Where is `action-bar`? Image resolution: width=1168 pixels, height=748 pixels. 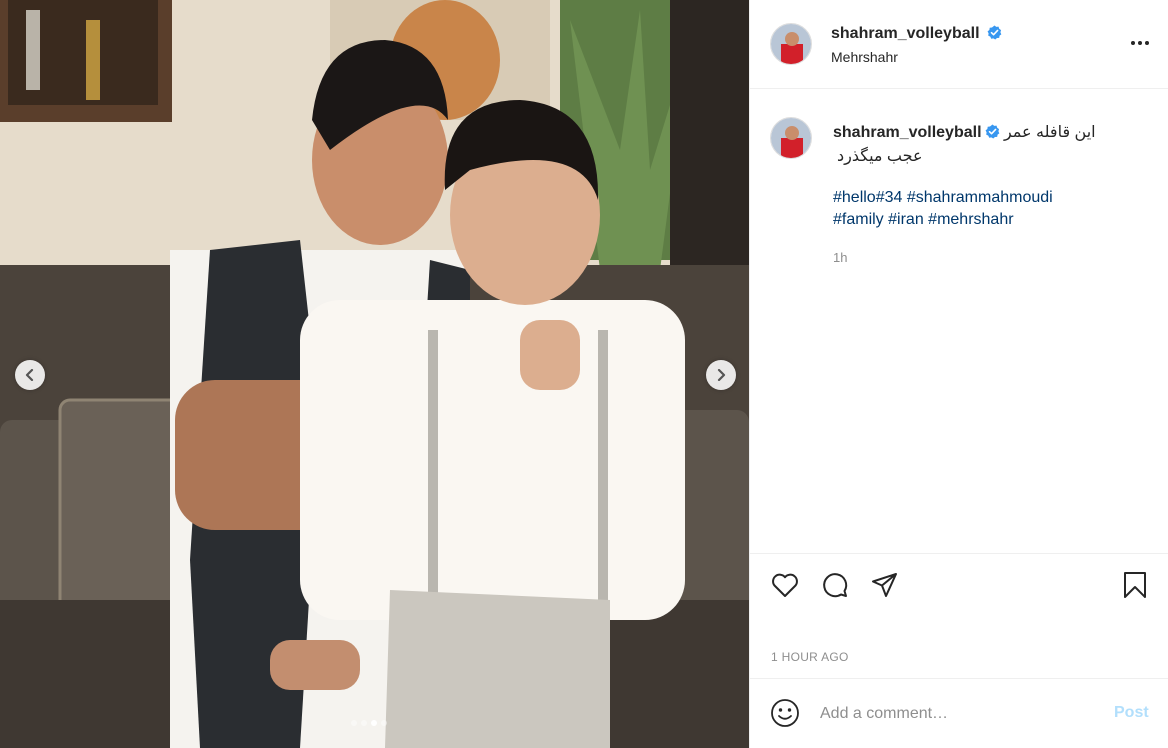
action-bar is located at coordinates (959, 583).